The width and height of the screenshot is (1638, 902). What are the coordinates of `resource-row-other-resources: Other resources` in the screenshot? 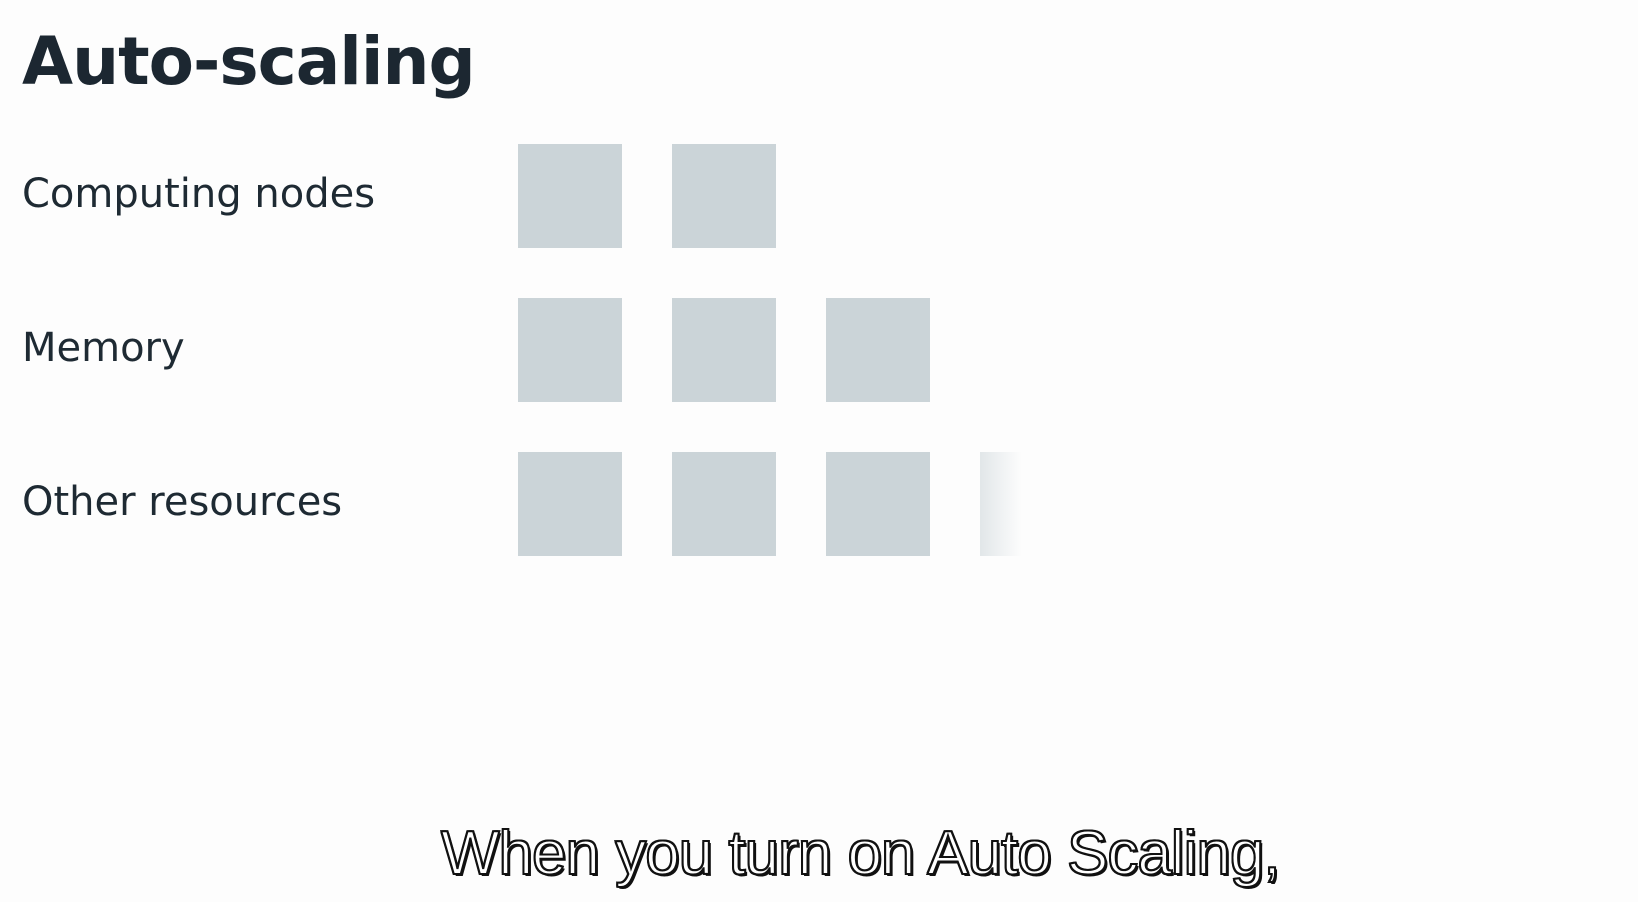 It's located at (550, 503).